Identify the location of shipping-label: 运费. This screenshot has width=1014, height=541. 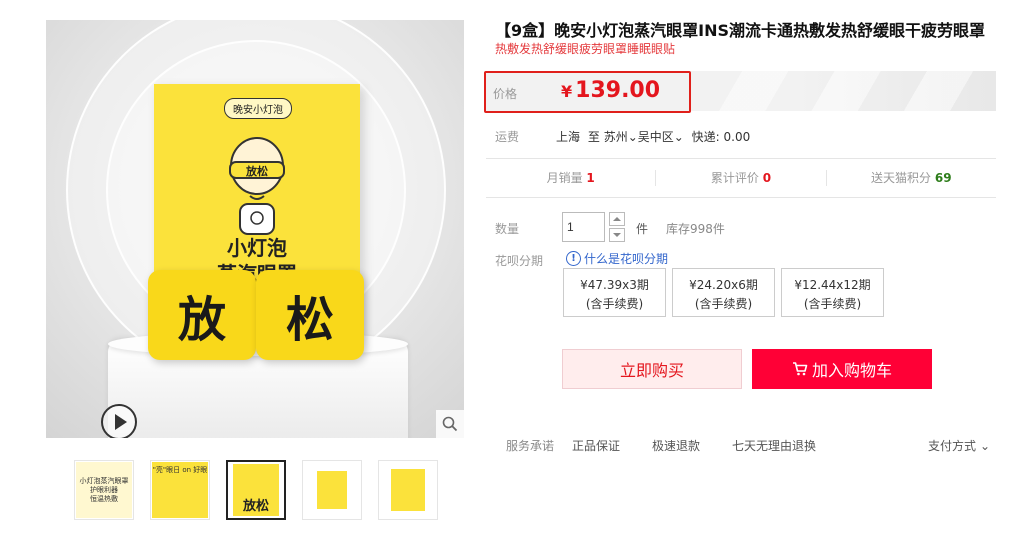
(507, 137).